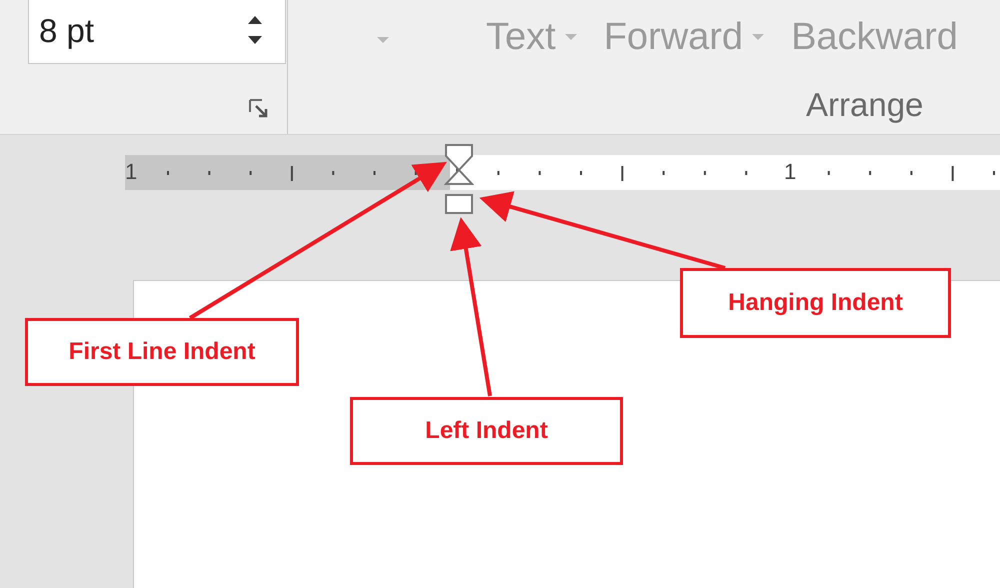 The height and width of the screenshot is (588, 1000). What do you see at coordinates (67, 30) in the screenshot?
I see `field-value: 8 pt` at bounding box center [67, 30].